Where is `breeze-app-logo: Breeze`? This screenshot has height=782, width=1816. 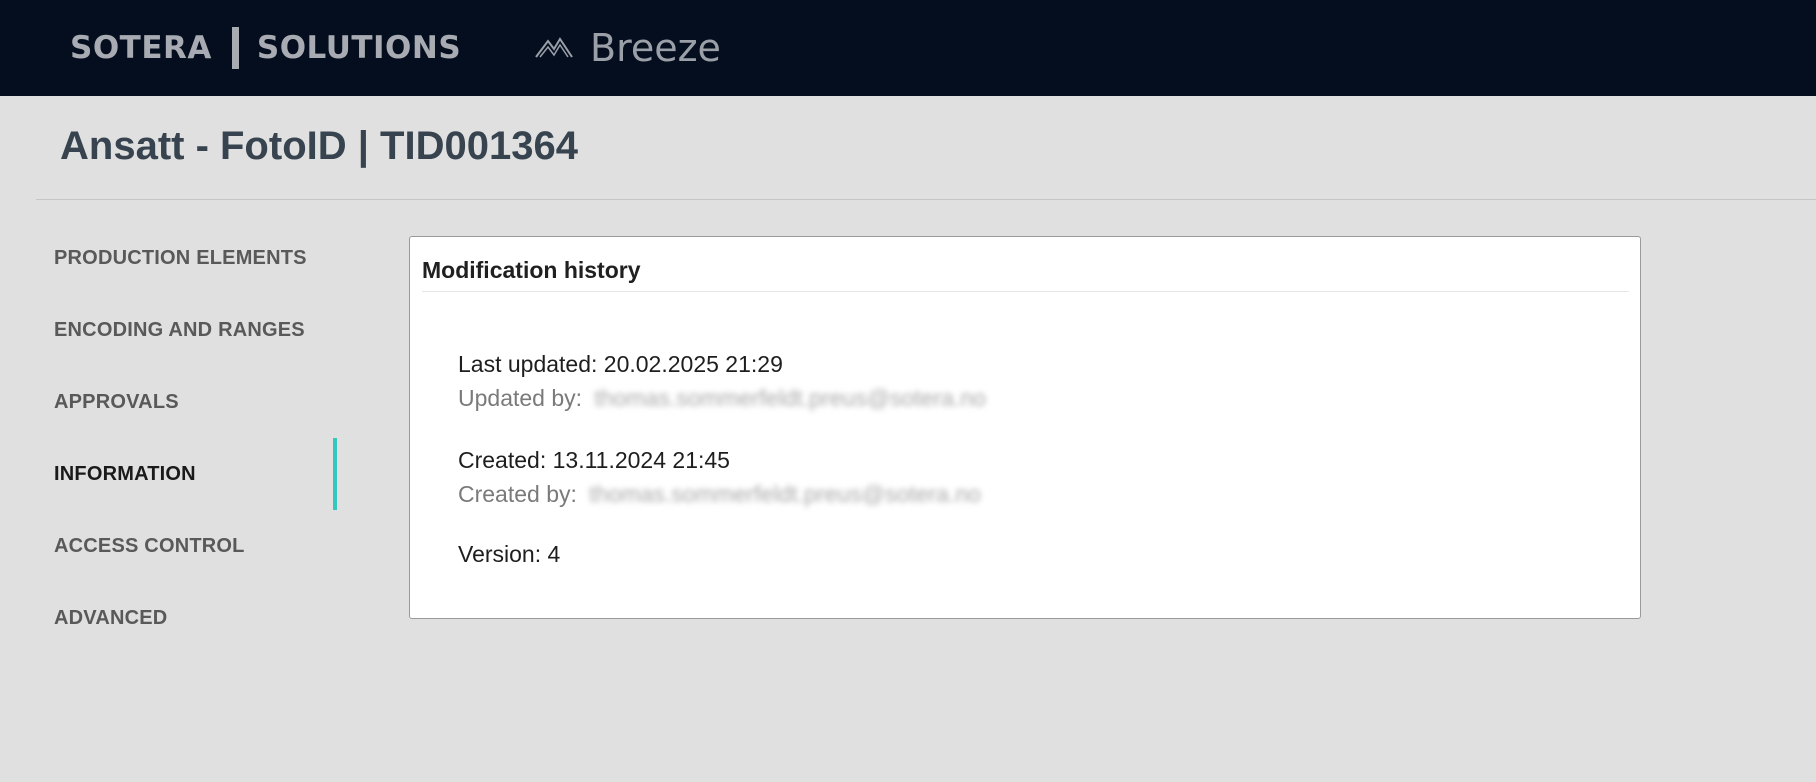
breeze-app-logo: Breeze is located at coordinates (627, 48).